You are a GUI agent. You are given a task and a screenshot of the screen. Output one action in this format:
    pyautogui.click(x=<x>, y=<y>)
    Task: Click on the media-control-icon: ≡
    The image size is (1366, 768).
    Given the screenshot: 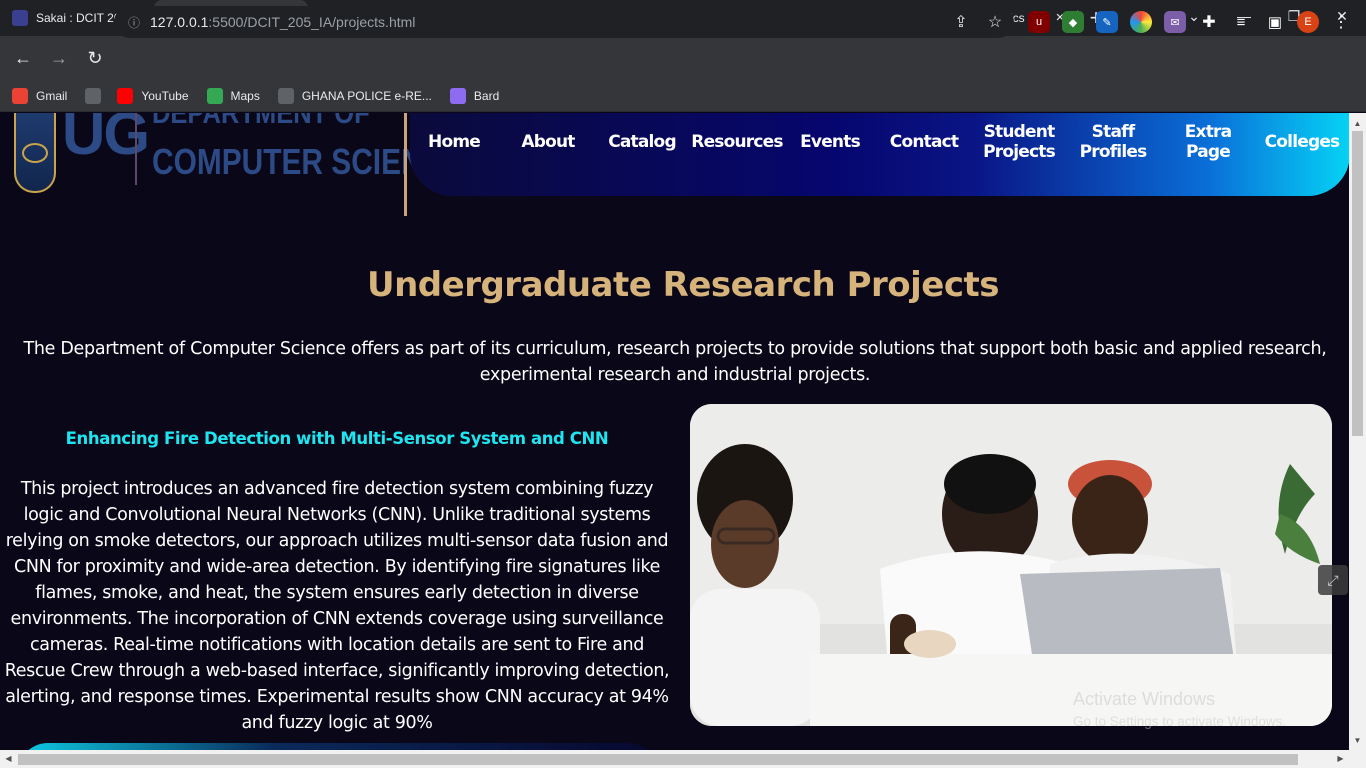 What is the action you would take?
    pyautogui.click(x=1241, y=22)
    